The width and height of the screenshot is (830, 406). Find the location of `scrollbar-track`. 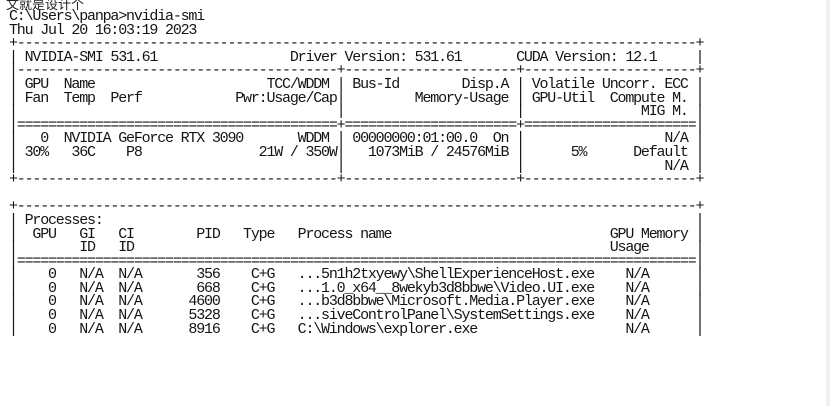

scrollbar-track is located at coordinates (828, 203).